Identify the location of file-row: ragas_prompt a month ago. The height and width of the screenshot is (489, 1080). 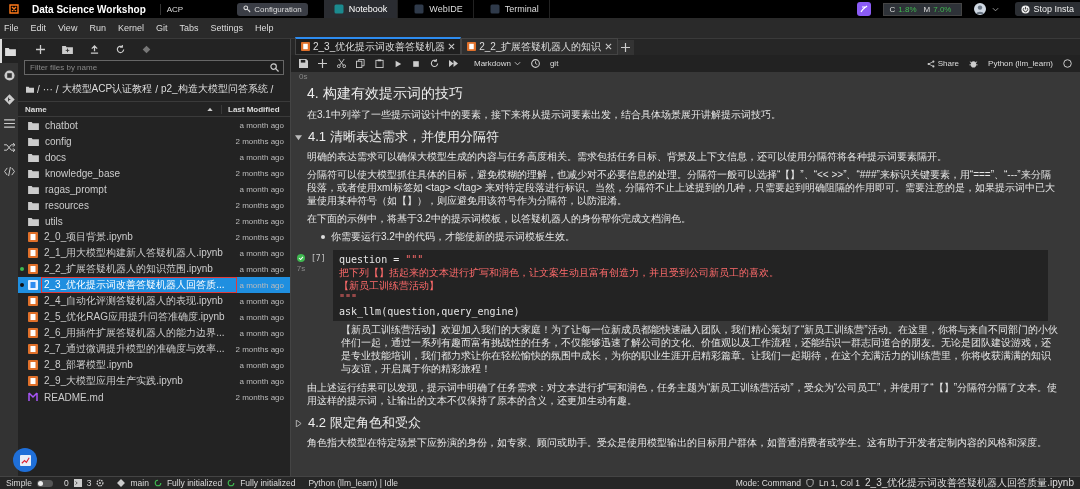
(154, 189).